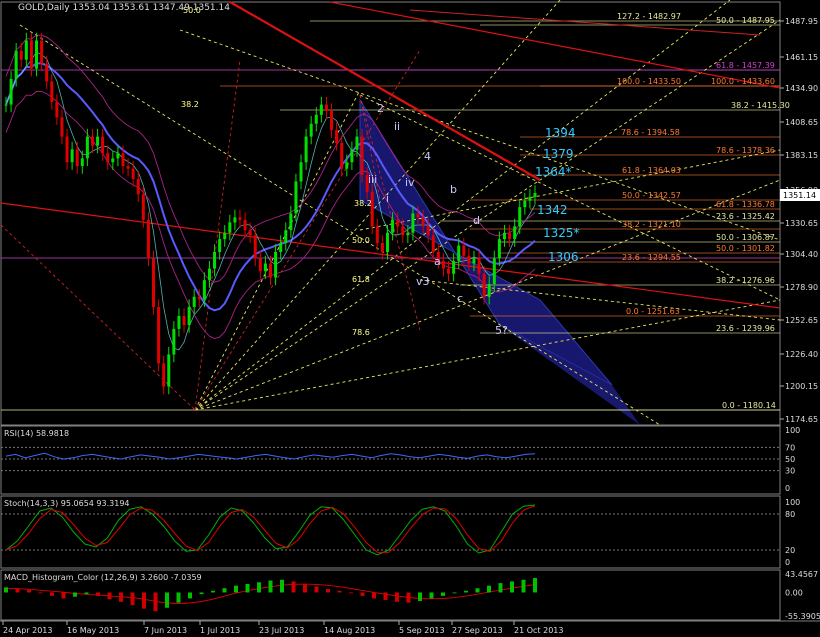  Describe the element at coordinates (801, 354) in the screenshot. I see `price-tick-label: 1226.40` at that location.